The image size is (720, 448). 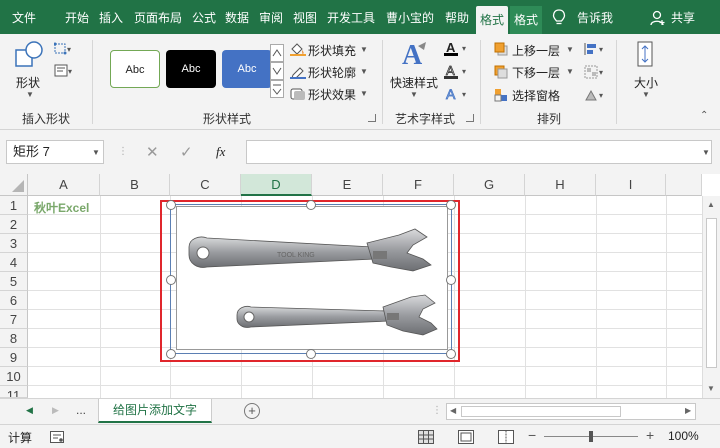 I want to click on row-header: 7, so click(x=14, y=319).